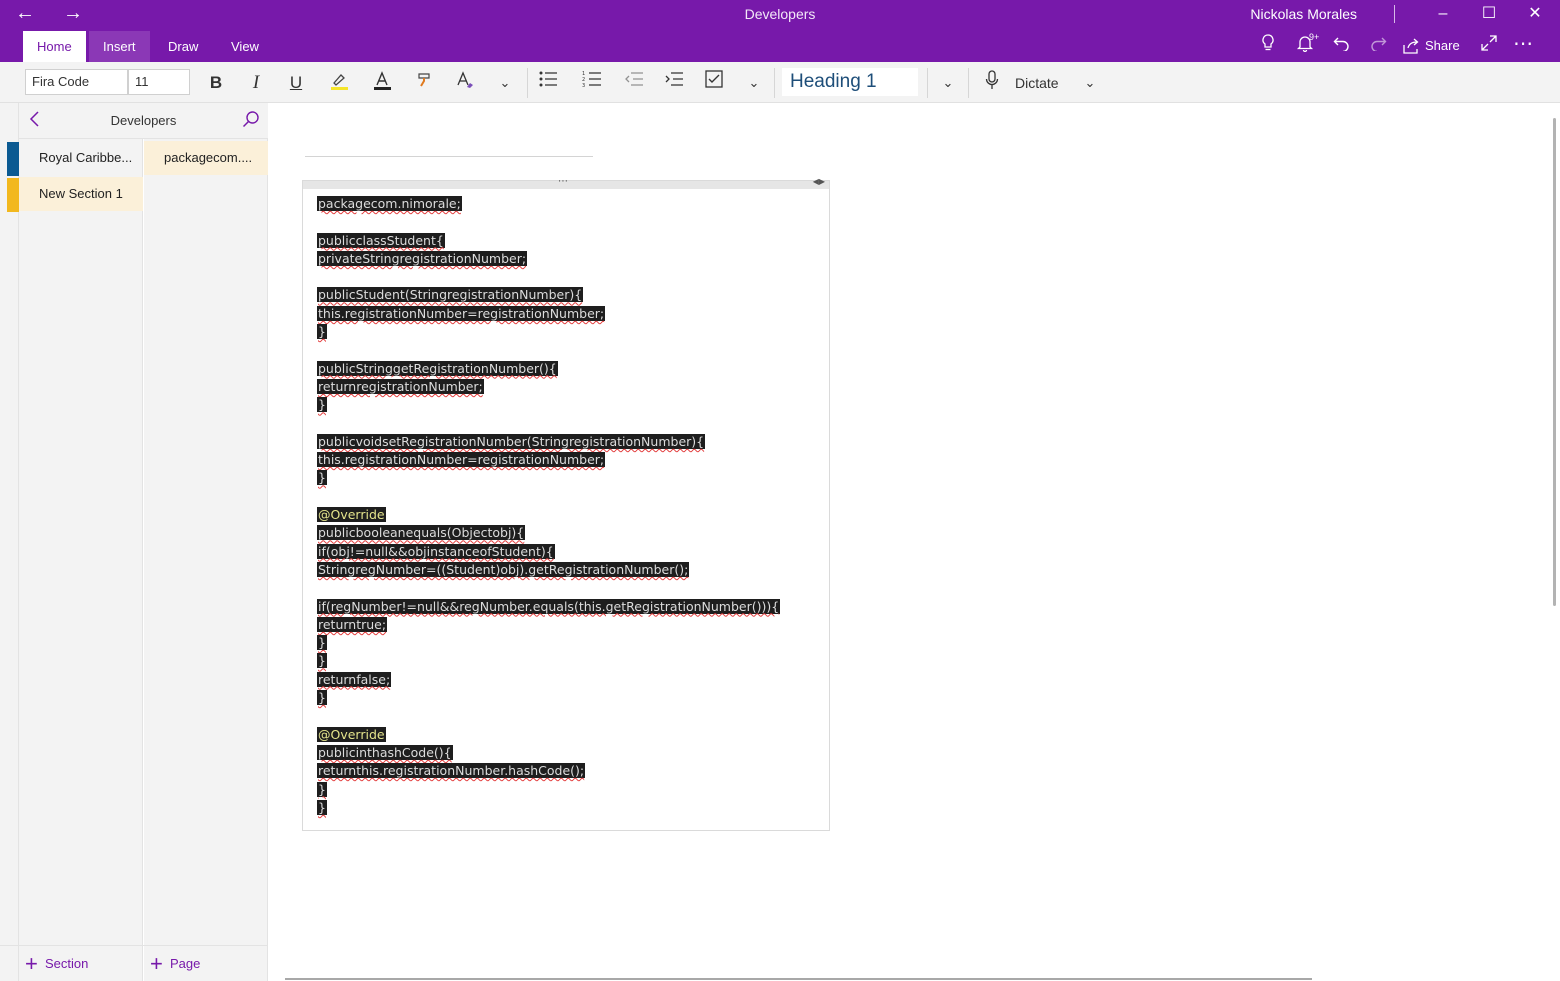 The height and width of the screenshot is (981, 1560). Describe the element at coordinates (1535, 14) in the screenshot. I see `close-icon: ✕` at that location.